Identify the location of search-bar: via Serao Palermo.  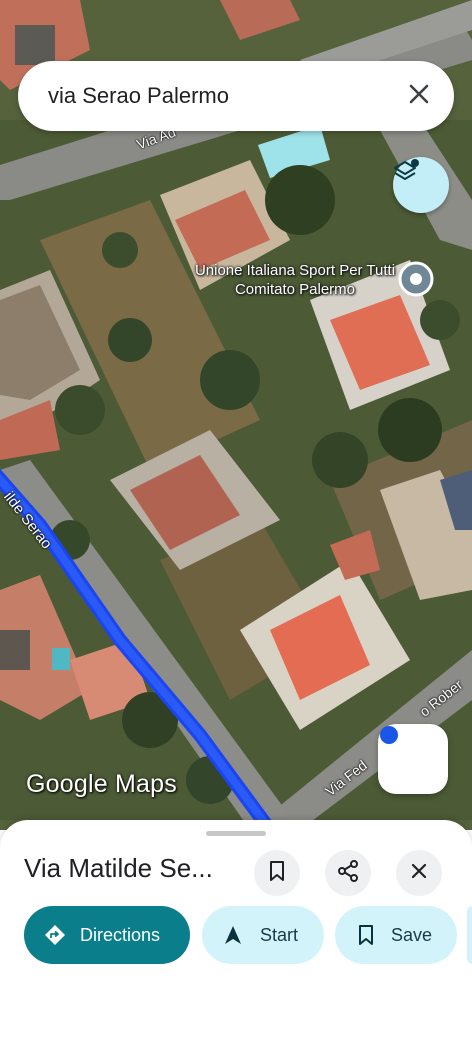
(236, 96).